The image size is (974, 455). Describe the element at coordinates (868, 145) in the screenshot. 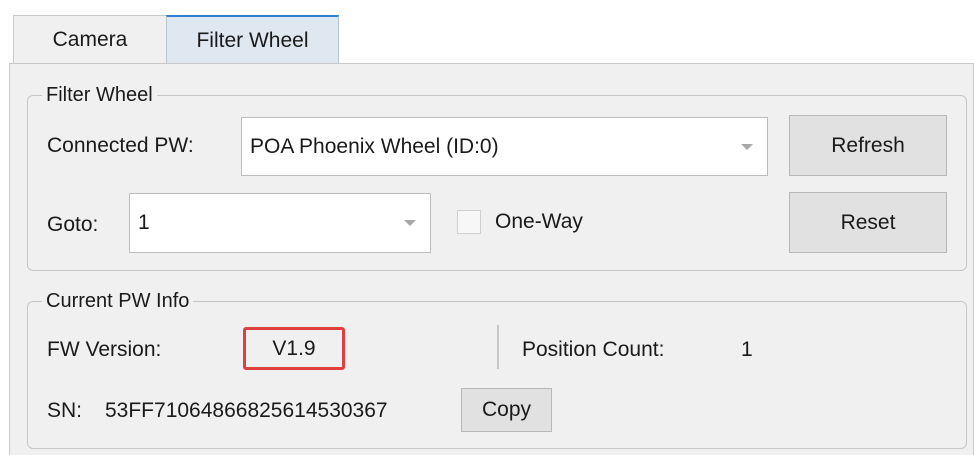

I see `refresh-button: Refresh` at that location.